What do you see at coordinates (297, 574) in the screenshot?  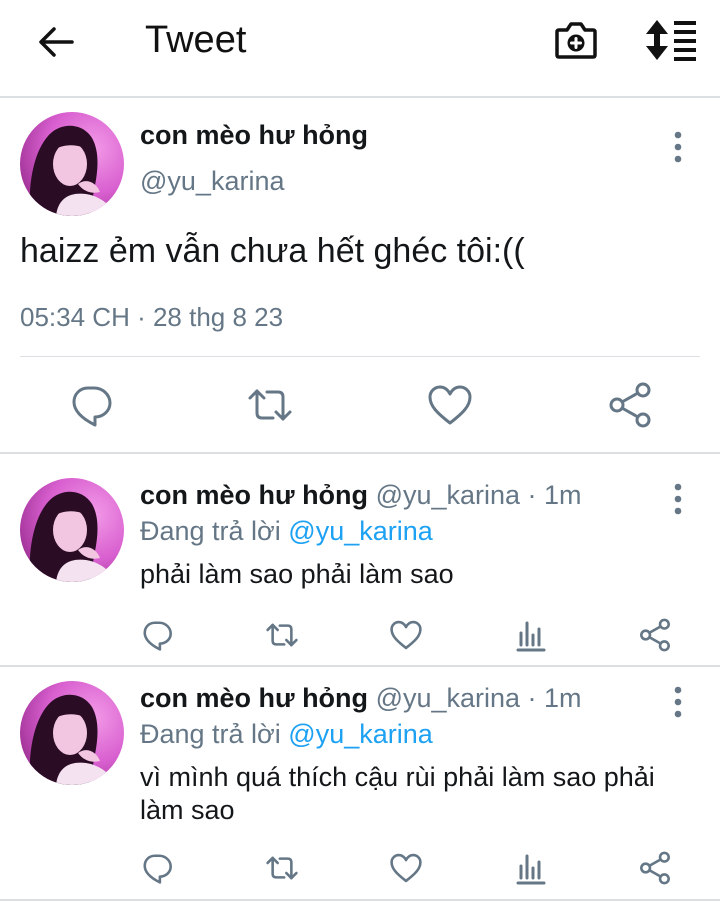 I see `reply-text: phải làm sao phải làm sao` at bounding box center [297, 574].